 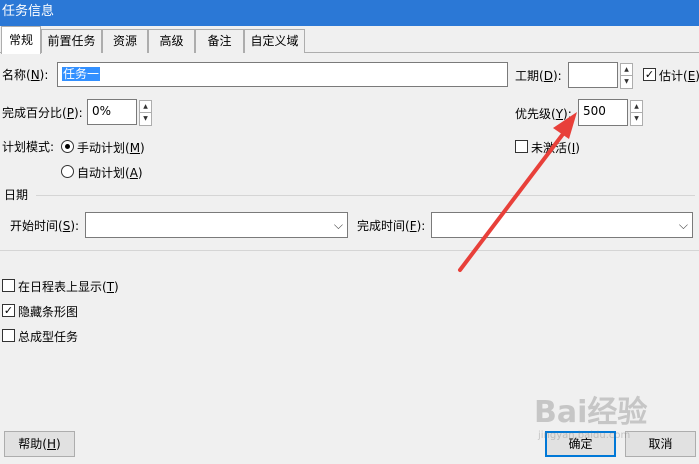 What do you see at coordinates (349, 40) in the screenshot?
I see `tab-strip: 常规 前置任务 资源 高级 备注 自定义域` at bounding box center [349, 40].